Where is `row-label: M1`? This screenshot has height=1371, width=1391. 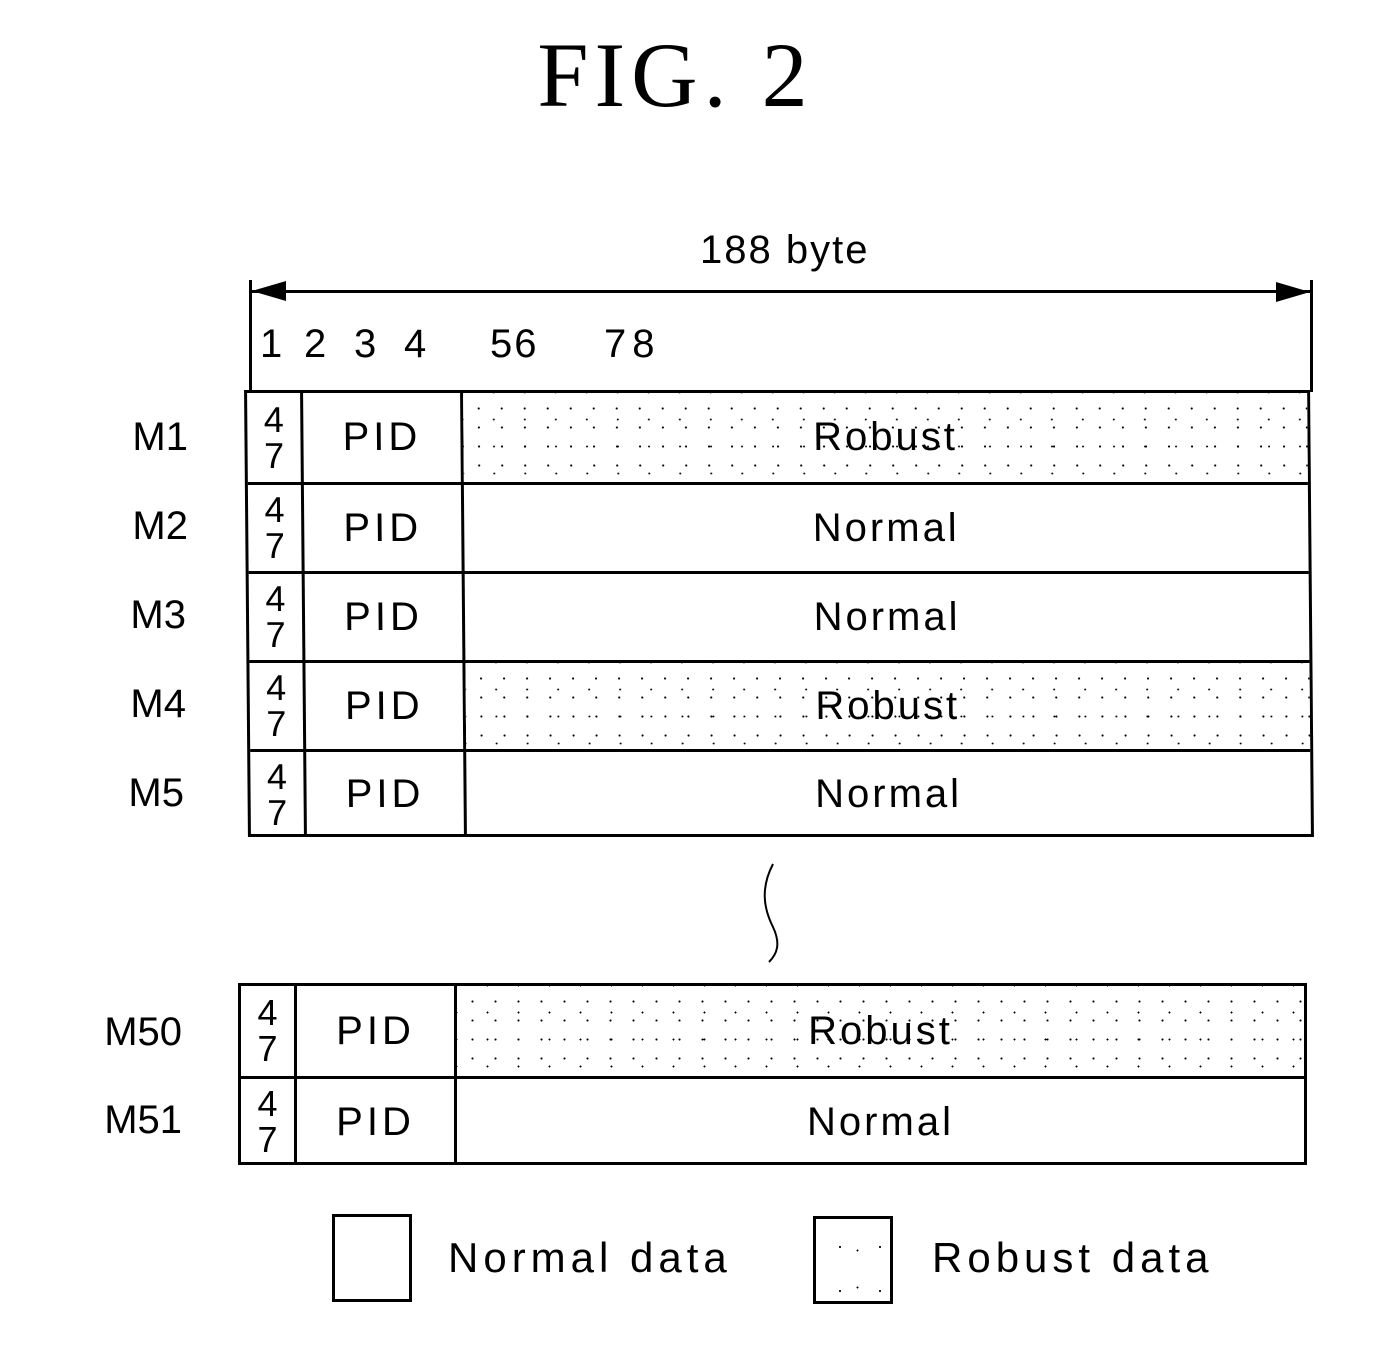 row-label: M1 is located at coordinates (160, 437).